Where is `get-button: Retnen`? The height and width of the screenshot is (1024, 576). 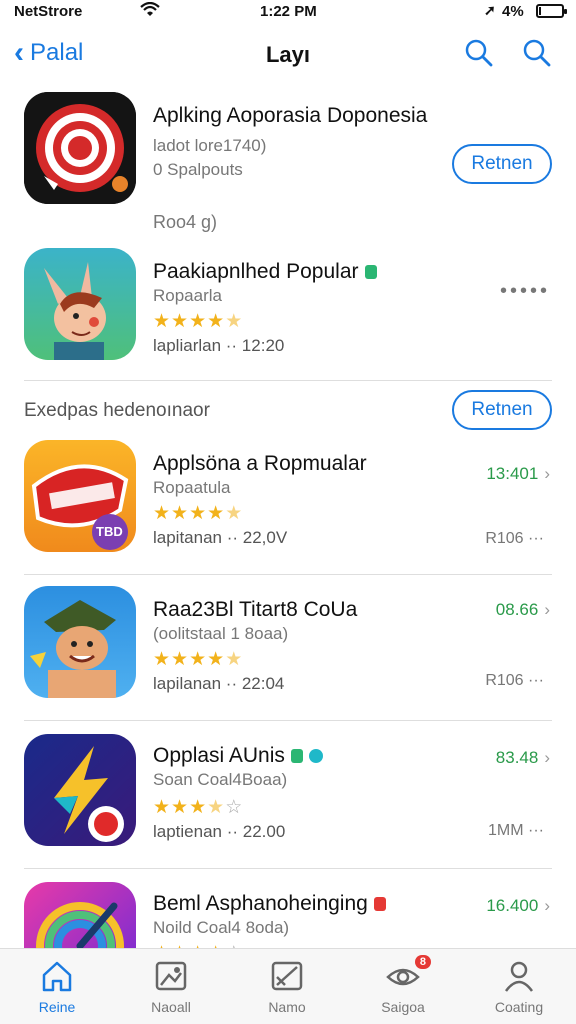
get-button: Retnen is located at coordinates (502, 164).